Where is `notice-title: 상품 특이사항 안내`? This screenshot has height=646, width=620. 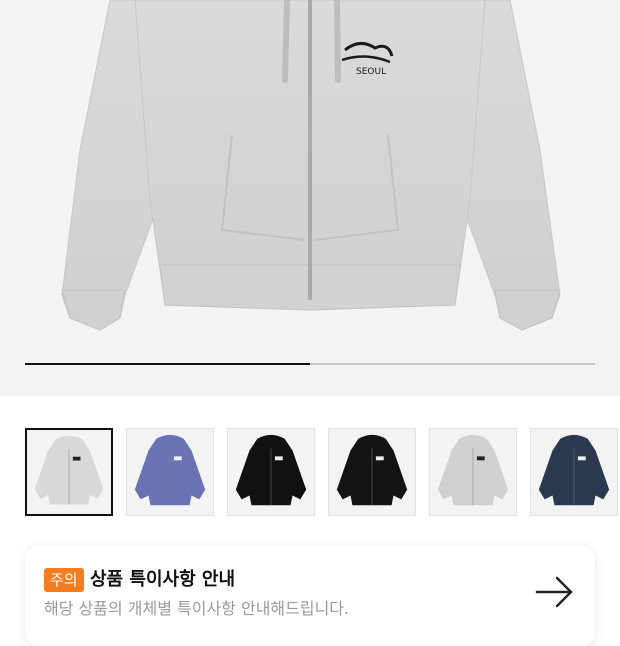
notice-title: 상품 특이사항 안내 is located at coordinates (163, 579).